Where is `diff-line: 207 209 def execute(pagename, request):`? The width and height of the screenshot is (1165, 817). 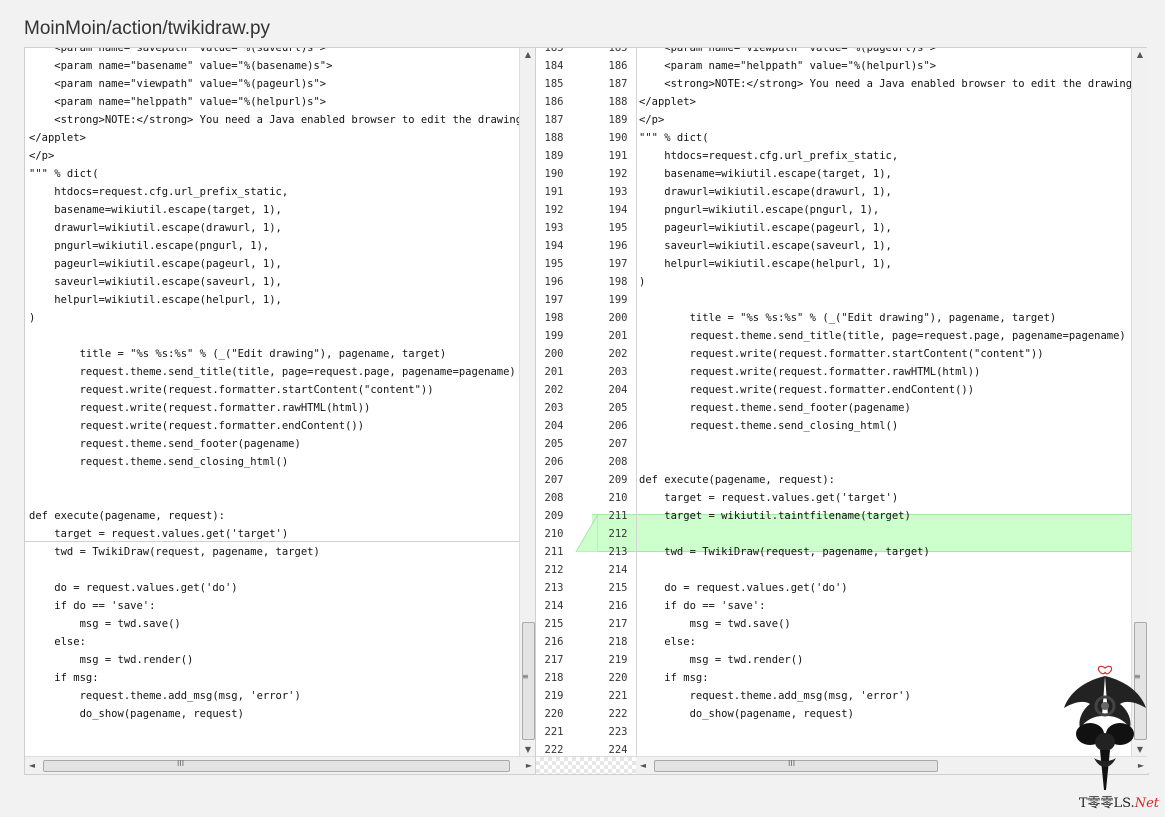 diff-line: 207 209 def execute(pagename, request): is located at coordinates (833, 480).